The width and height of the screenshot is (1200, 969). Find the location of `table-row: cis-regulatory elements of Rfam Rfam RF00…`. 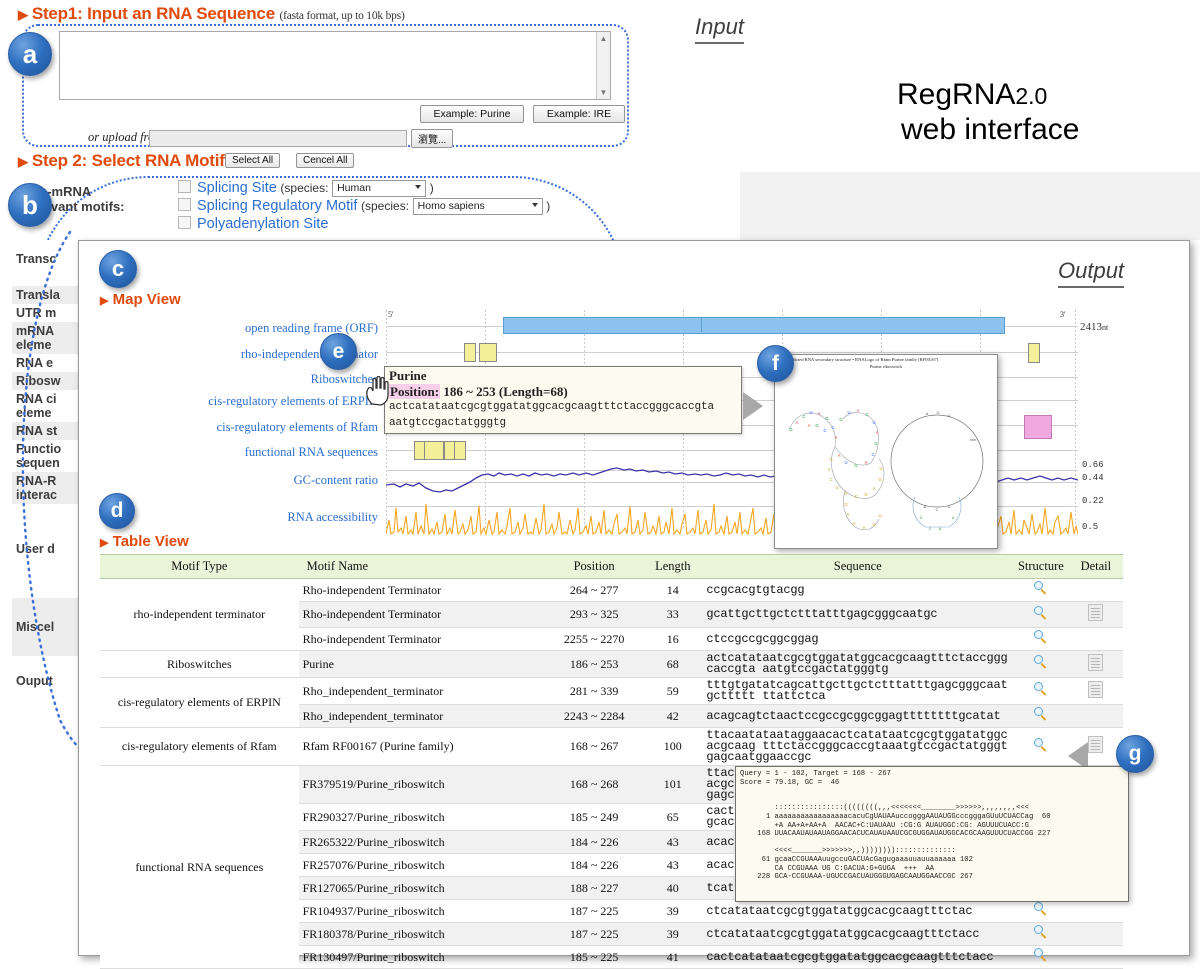

table-row: cis-regulatory elements of Rfam Rfam RF00… is located at coordinates (611, 746).